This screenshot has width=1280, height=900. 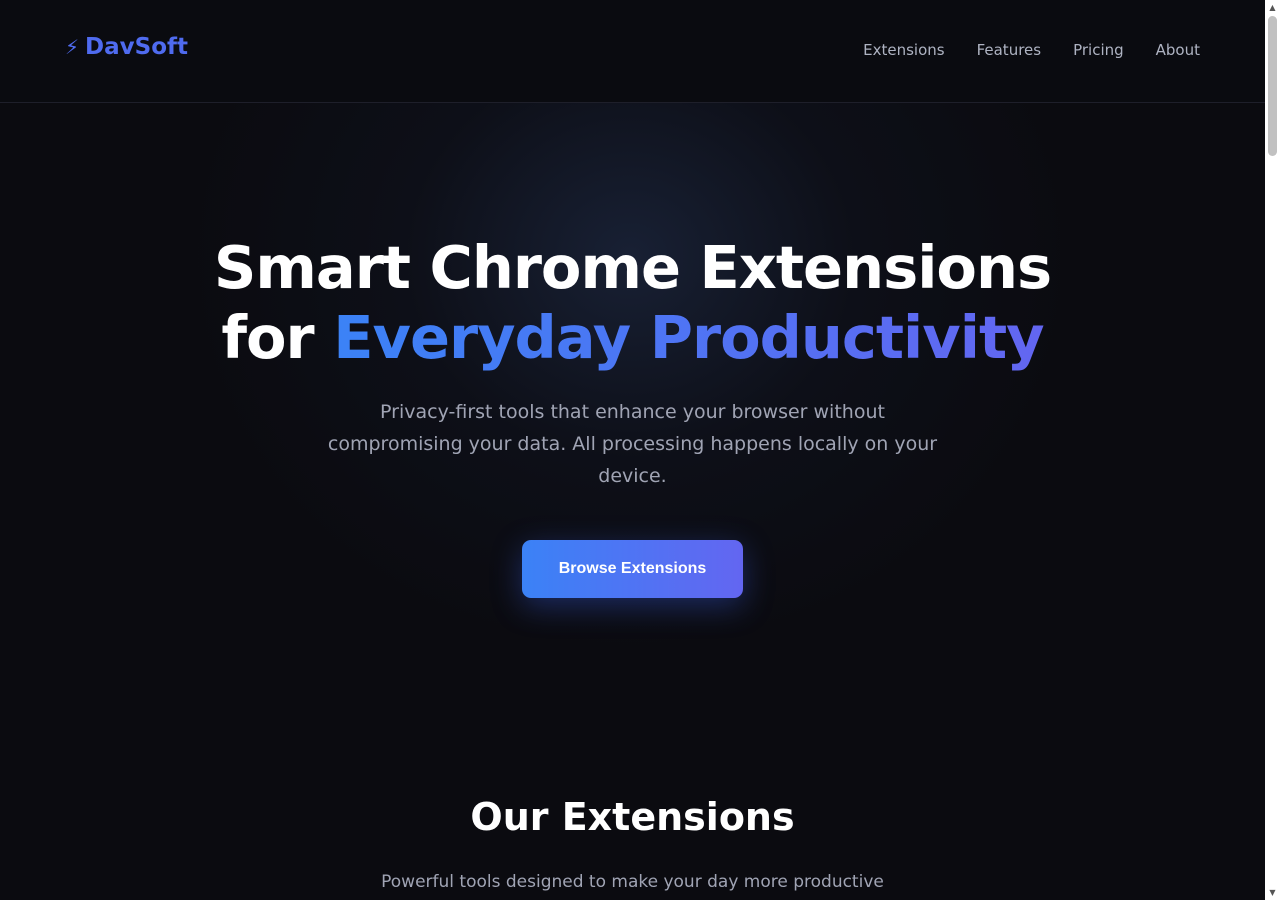 I want to click on hero-title-line2: for Everyday Productivity, so click(x=632, y=338).